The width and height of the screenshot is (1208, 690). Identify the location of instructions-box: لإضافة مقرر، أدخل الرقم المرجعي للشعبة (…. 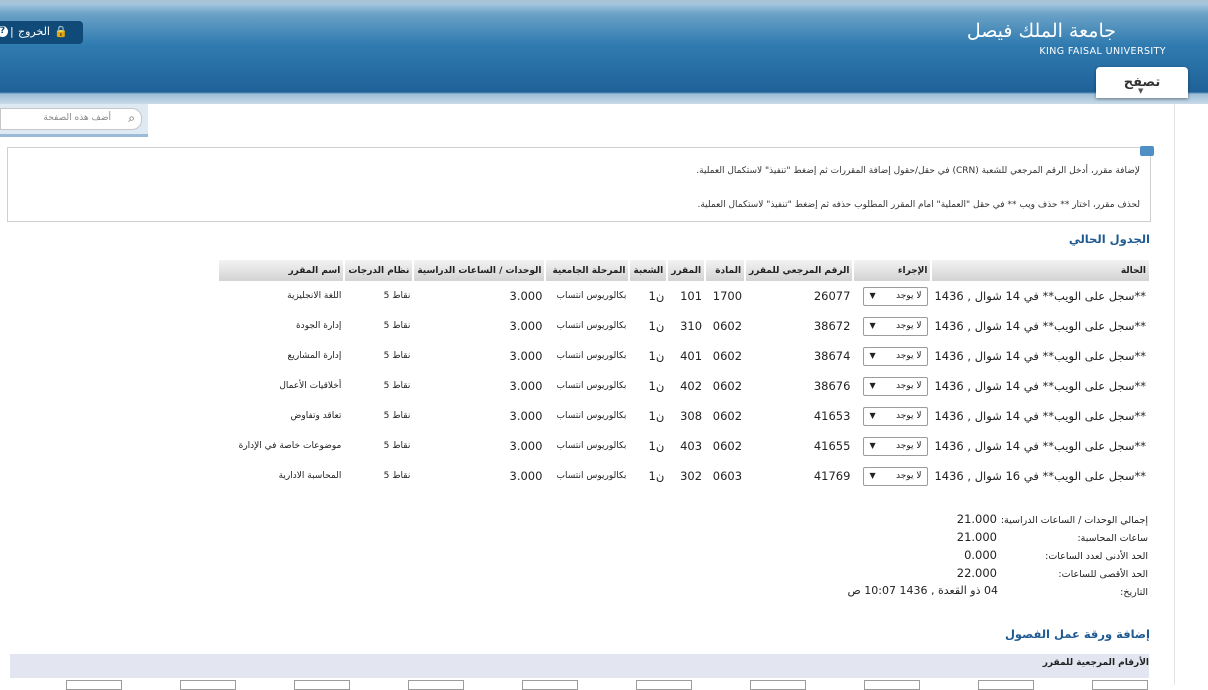
(580, 184).